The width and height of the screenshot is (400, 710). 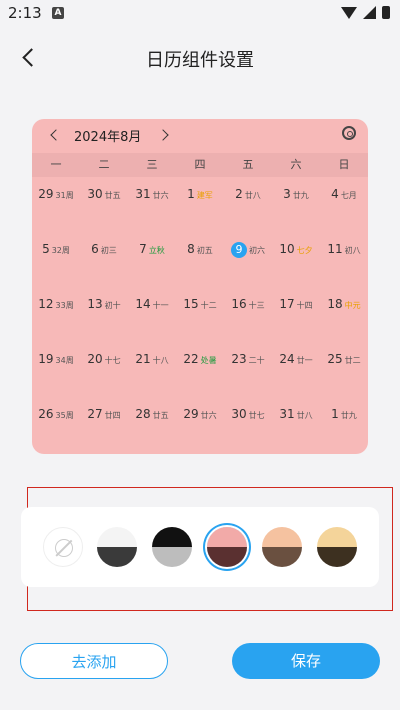 I want to click on no-style-icon, so click(x=63, y=547).